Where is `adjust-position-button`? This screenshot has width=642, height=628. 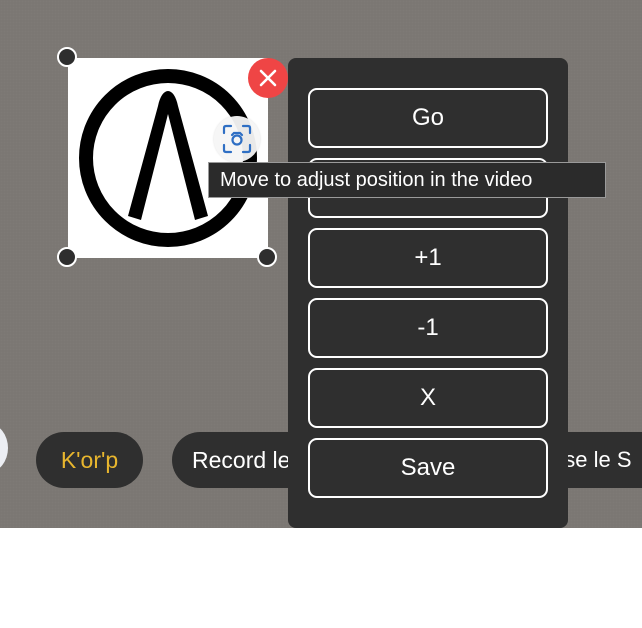
adjust-position-button is located at coordinates (237, 139).